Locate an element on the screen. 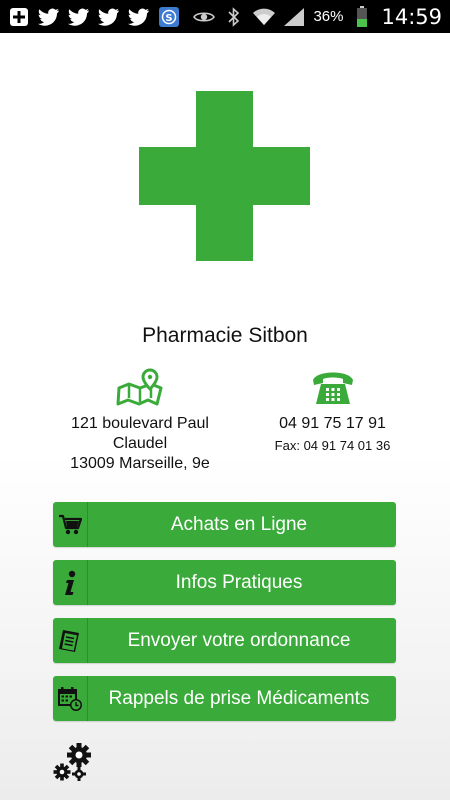  button-label: Rappels de prise Médicaments is located at coordinates (239, 698).